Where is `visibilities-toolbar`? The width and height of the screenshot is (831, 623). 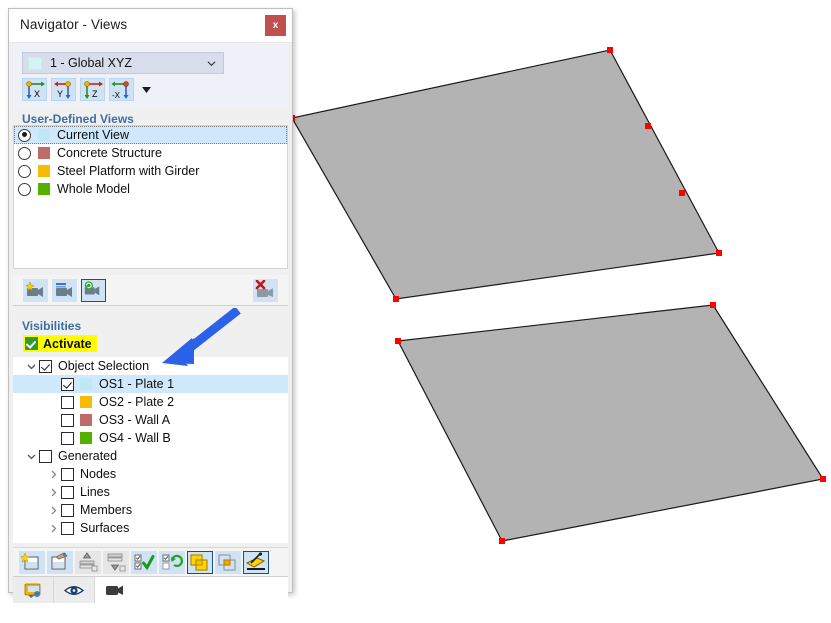 visibilities-toolbar is located at coordinates (150, 561).